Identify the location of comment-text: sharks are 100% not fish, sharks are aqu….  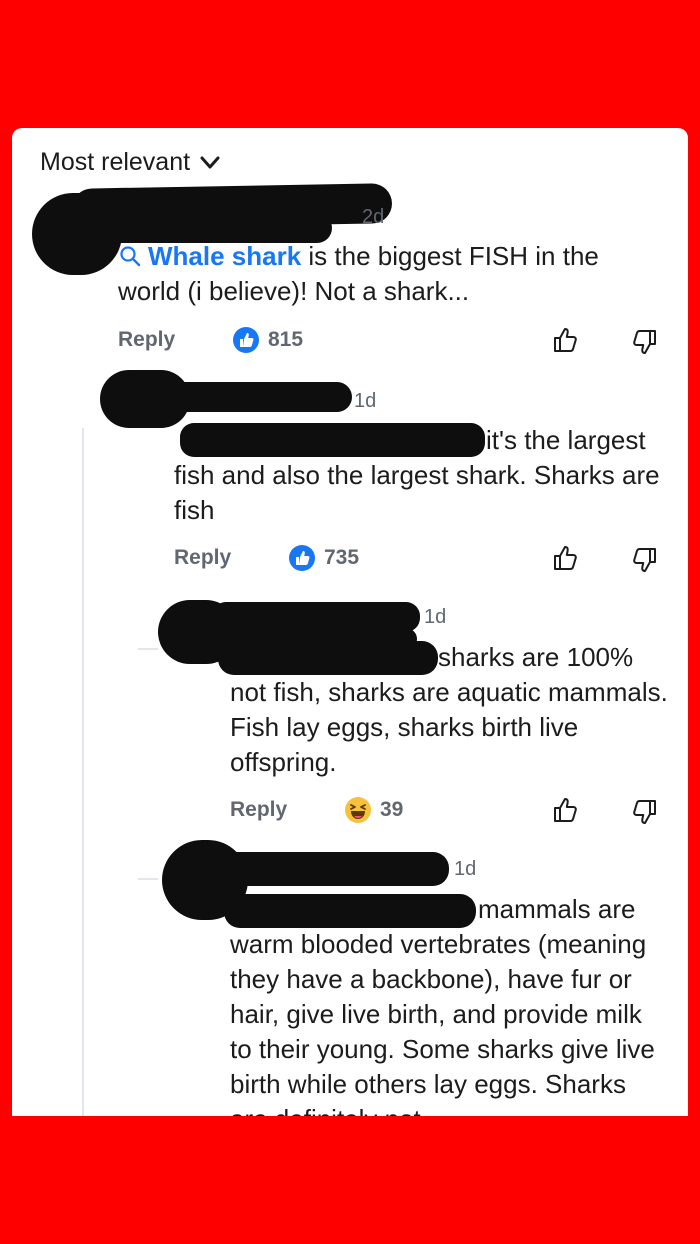
(449, 709).